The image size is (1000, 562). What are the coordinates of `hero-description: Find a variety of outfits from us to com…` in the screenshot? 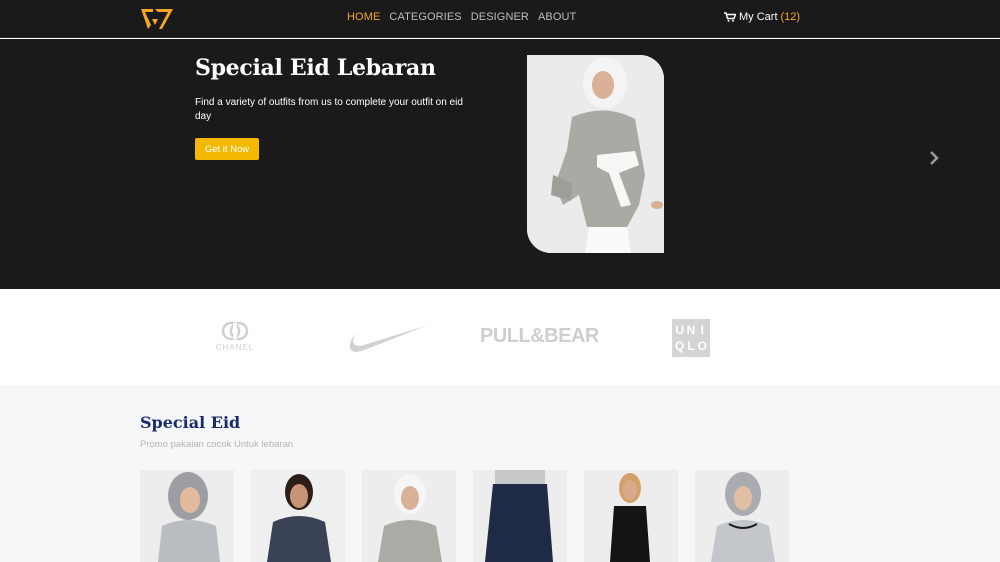 It's located at (329, 109).